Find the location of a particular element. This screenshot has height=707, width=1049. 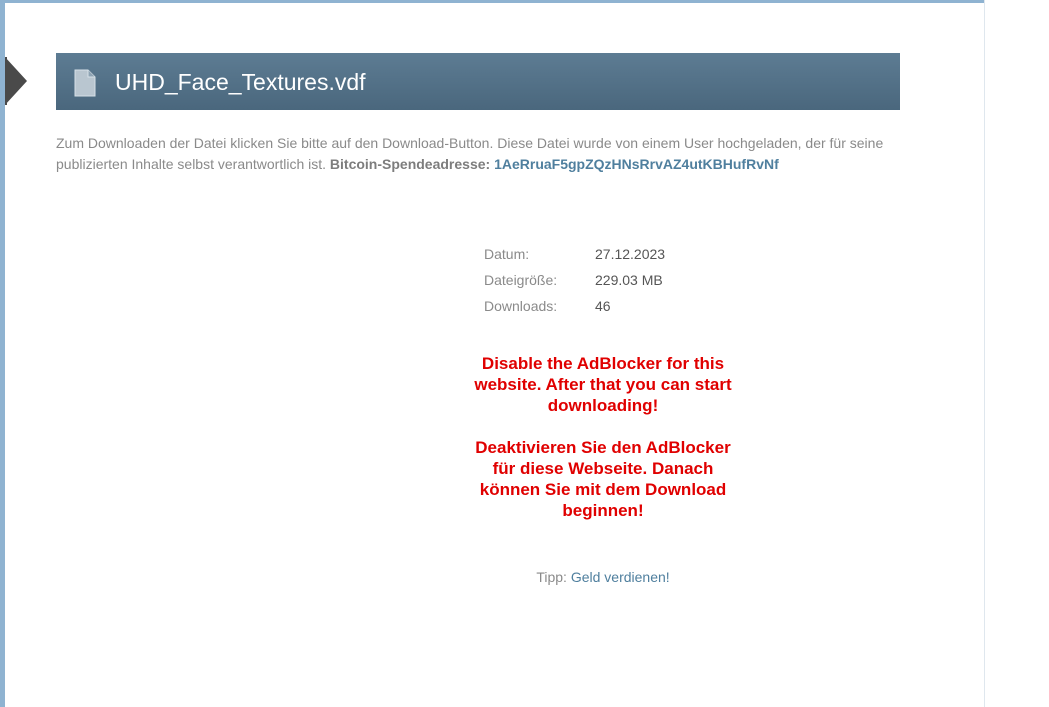

info-value: 27.12.2023 is located at coordinates (630, 254).